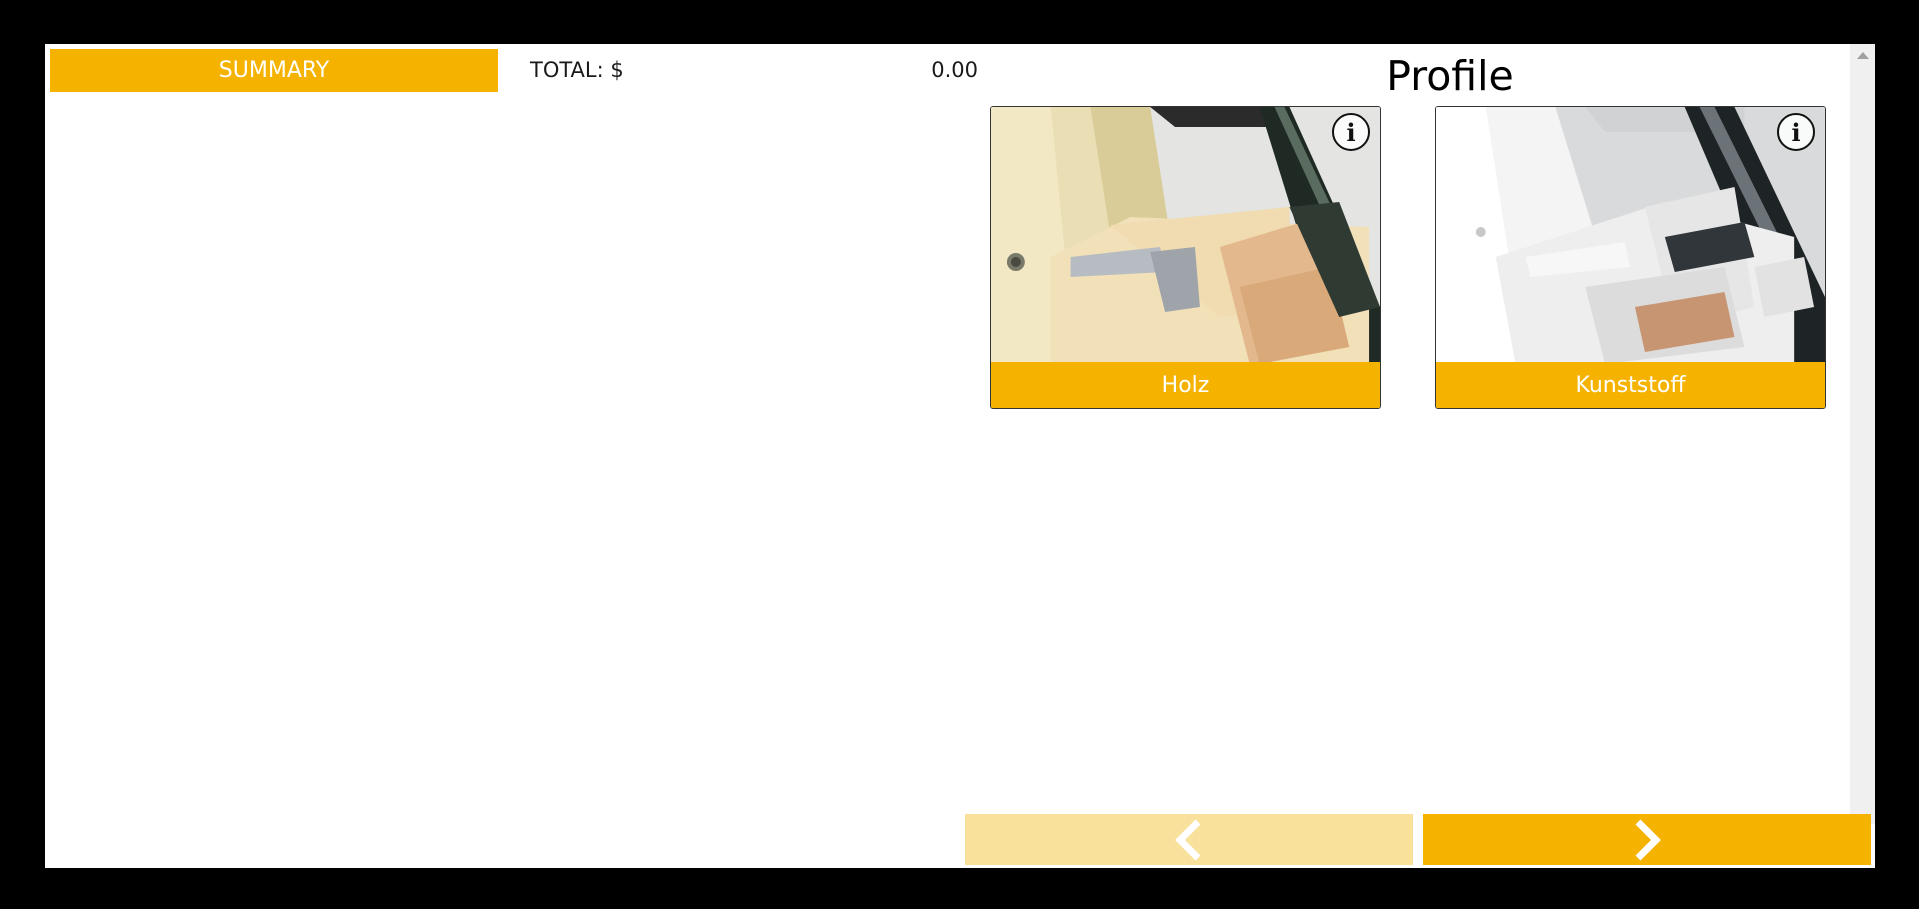 The width and height of the screenshot is (1919, 909). I want to click on plastic-window-profile-image: i, so click(1630, 235).